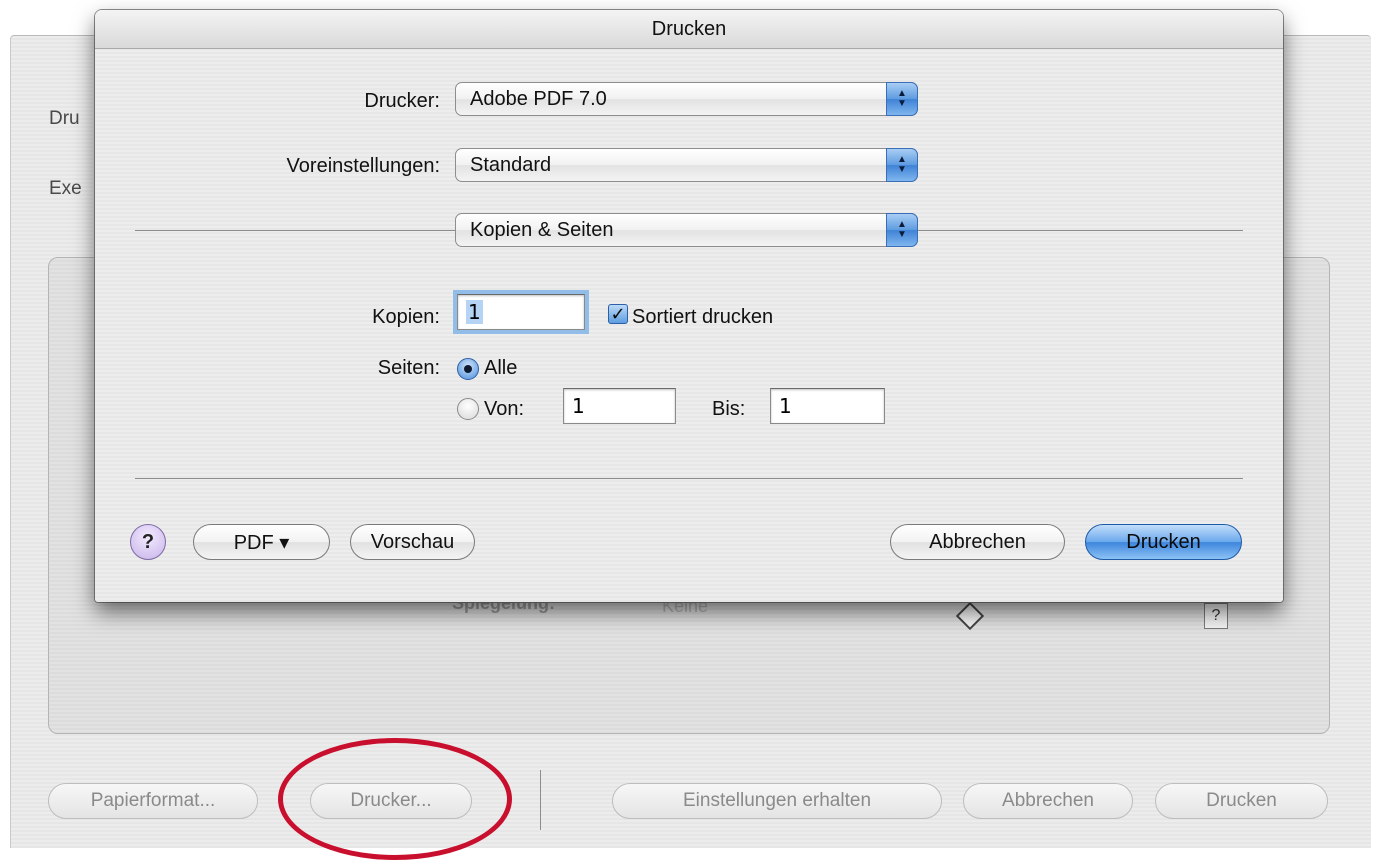  I want to click on panel-popup-value: Kopien & Seiten, so click(542, 229).